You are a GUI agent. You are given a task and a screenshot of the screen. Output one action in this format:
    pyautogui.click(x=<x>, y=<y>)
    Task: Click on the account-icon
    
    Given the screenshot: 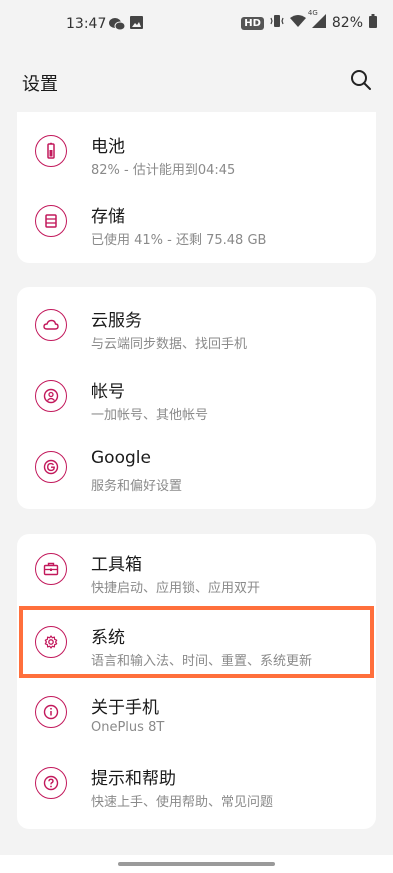 What is the action you would take?
    pyautogui.click(x=51, y=396)
    